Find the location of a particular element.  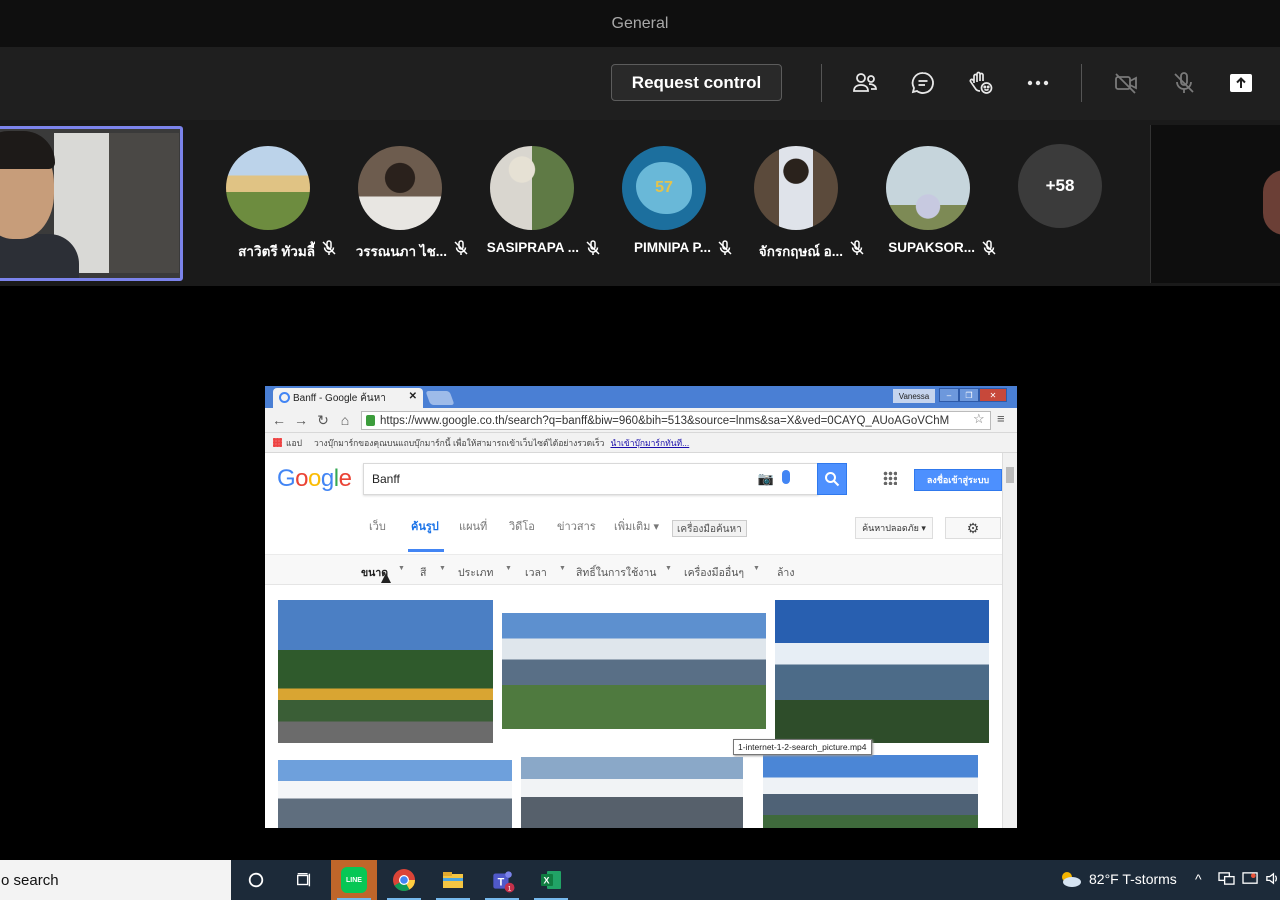

side-video-tile is located at coordinates (1215, 204).